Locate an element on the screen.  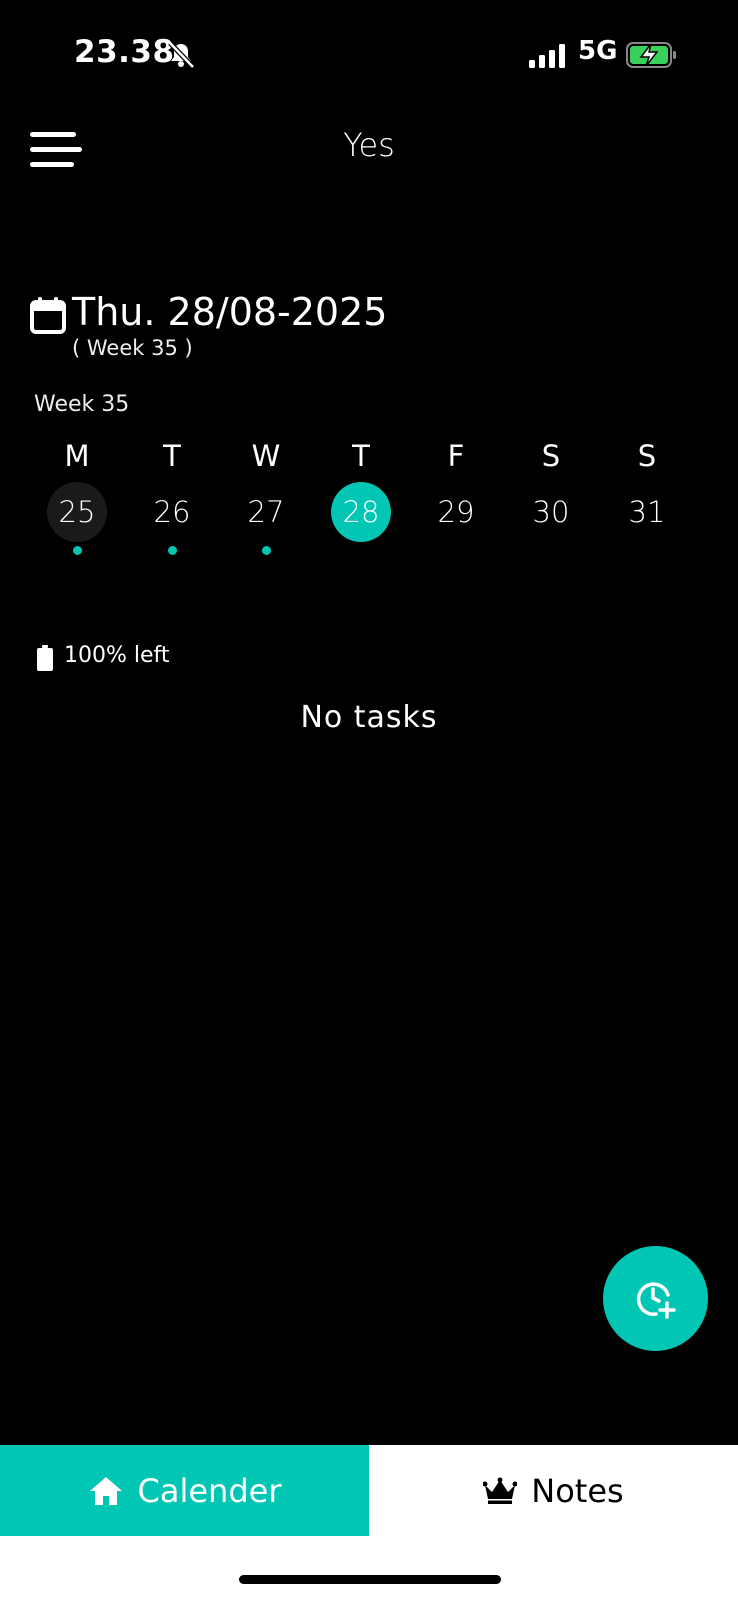
tab-notes: Notes is located at coordinates (553, 1490).